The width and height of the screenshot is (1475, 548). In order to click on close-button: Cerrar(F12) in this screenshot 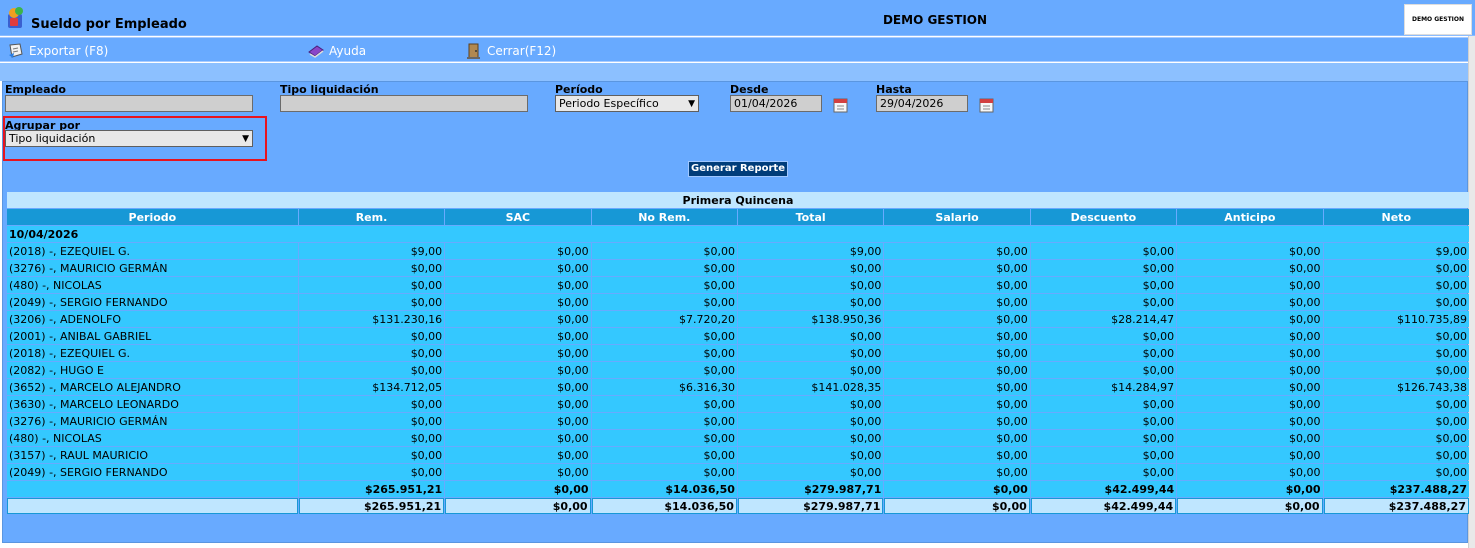, I will do `click(510, 51)`.